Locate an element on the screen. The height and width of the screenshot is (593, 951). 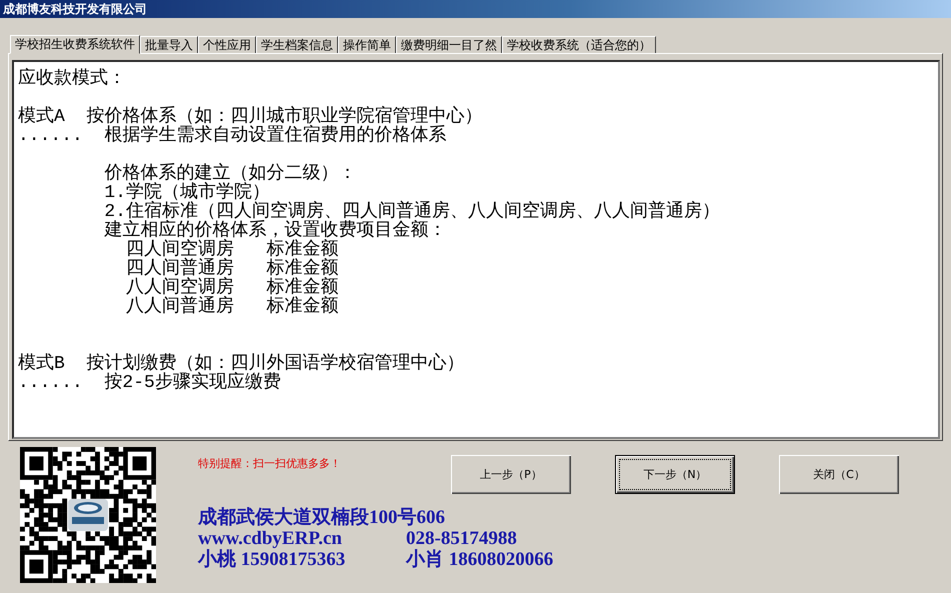
tab: 个性应用 is located at coordinates (227, 44).